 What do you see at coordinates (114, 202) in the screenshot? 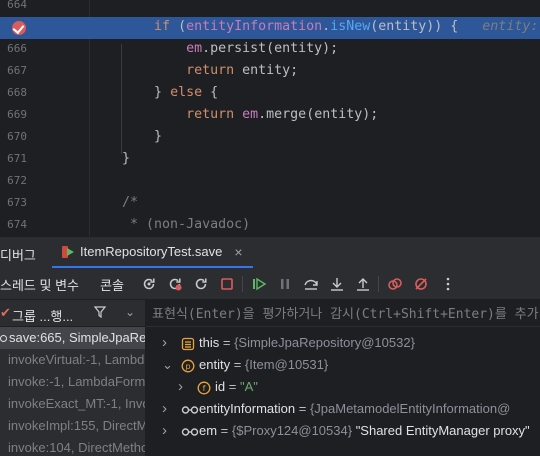
I see `code-text: /*` at bounding box center [114, 202].